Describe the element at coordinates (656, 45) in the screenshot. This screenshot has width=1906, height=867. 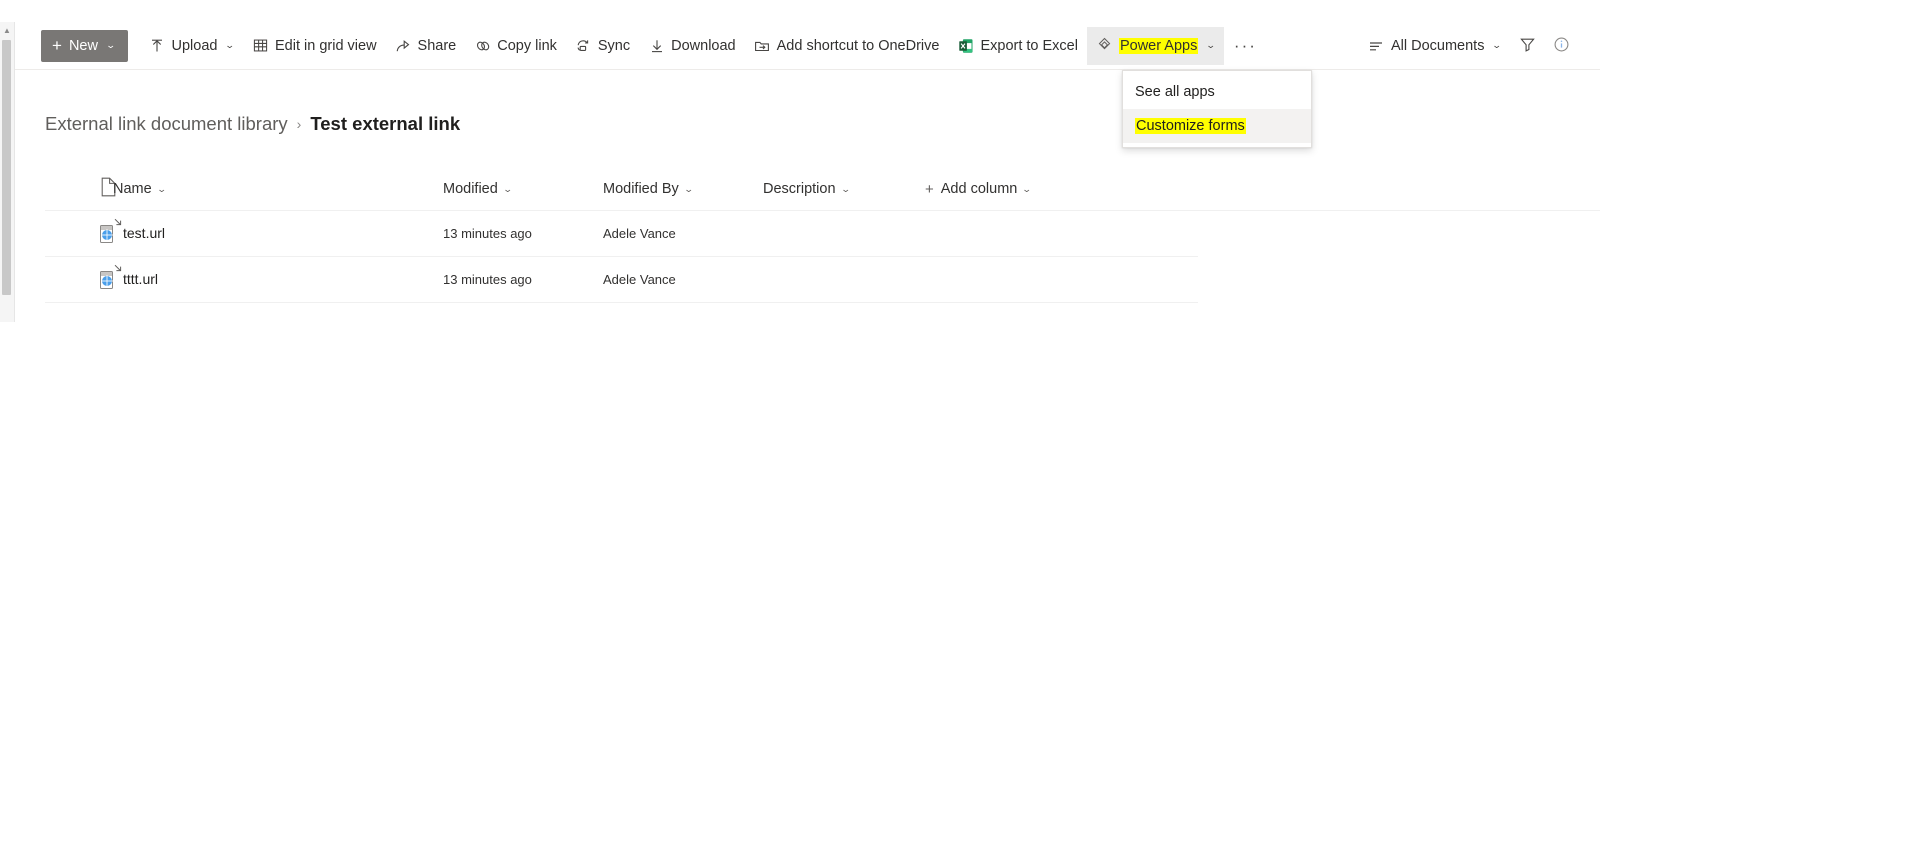
I see `download-icon` at that location.